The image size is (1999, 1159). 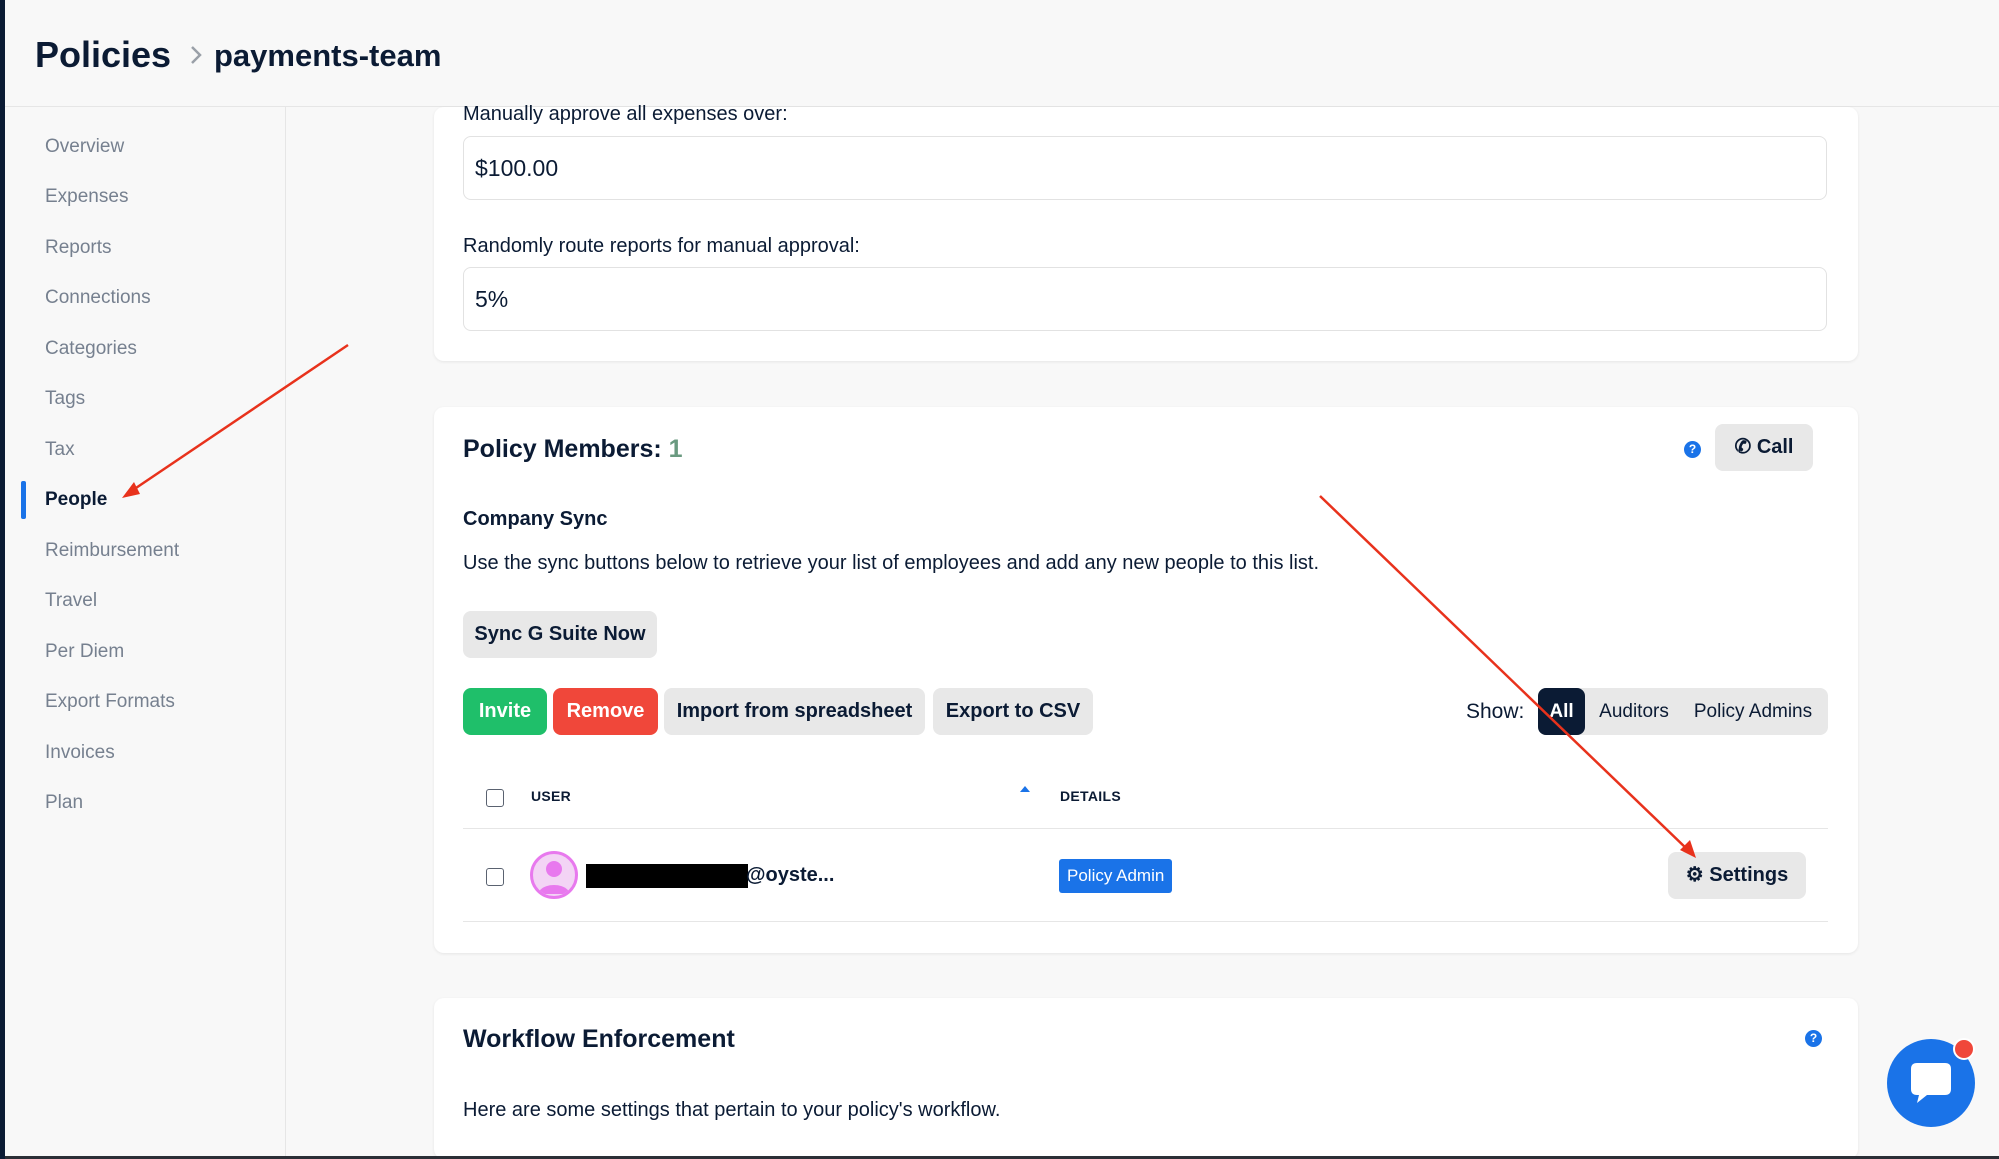 What do you see at coordinates (112, 551) in the screenshot?
I see `sidebar-item-reimbursement: Reimbursement` at bounding box center [112, 551].